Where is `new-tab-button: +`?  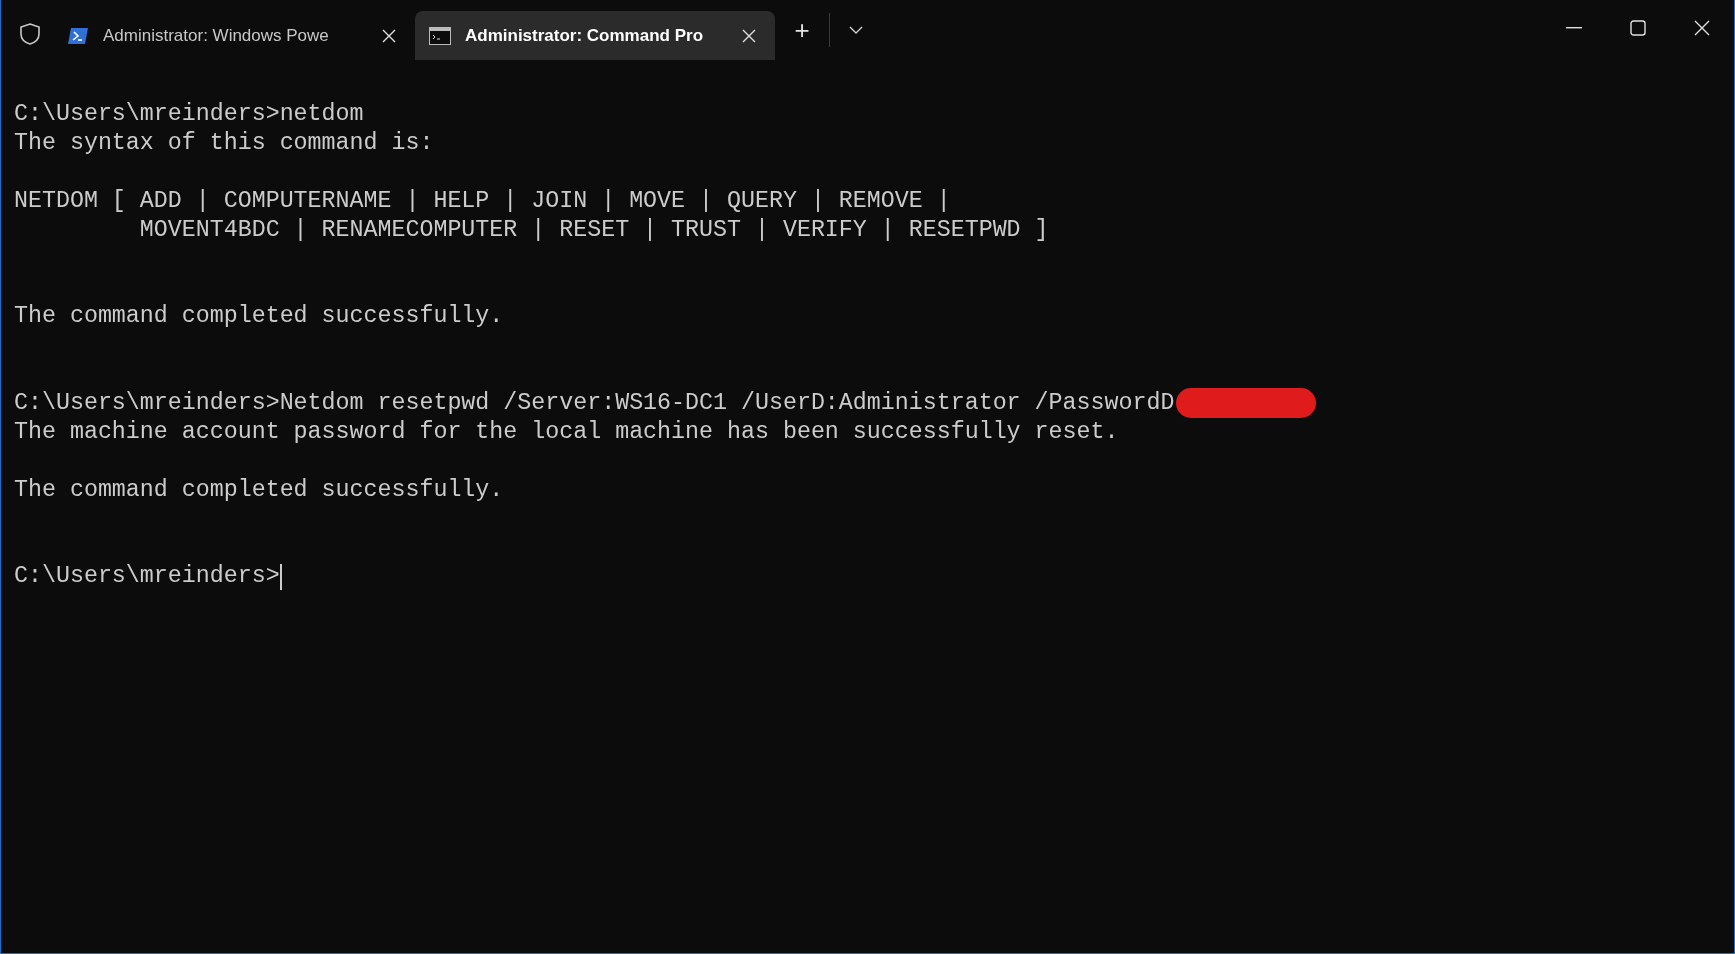
new-tab-button: + is located at coordinates (802, 30).